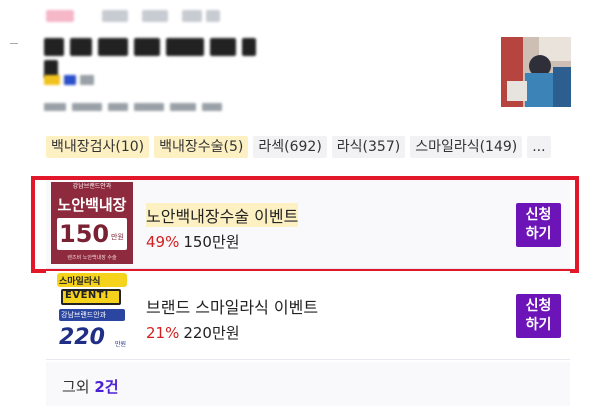 The image size is (589, 406). I want to click on event-price: 21% 220만원, so click(193, 332).